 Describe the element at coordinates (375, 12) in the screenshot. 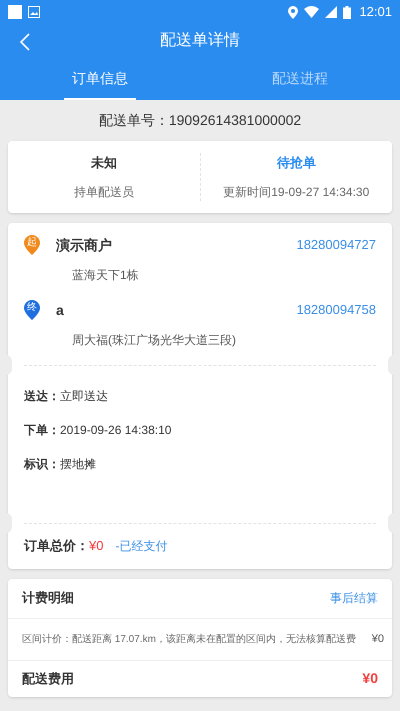

I see `status-time: 12:01` at that location.